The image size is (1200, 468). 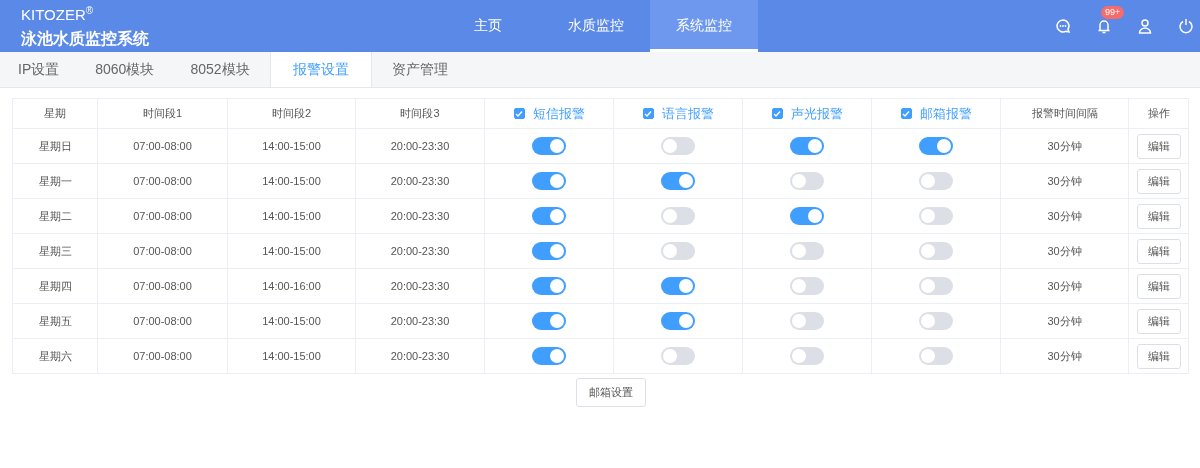 What do you see at coordinates (1145, 26) in the screenshot?
I see `user-icon` at bounding box center [1145, 26].